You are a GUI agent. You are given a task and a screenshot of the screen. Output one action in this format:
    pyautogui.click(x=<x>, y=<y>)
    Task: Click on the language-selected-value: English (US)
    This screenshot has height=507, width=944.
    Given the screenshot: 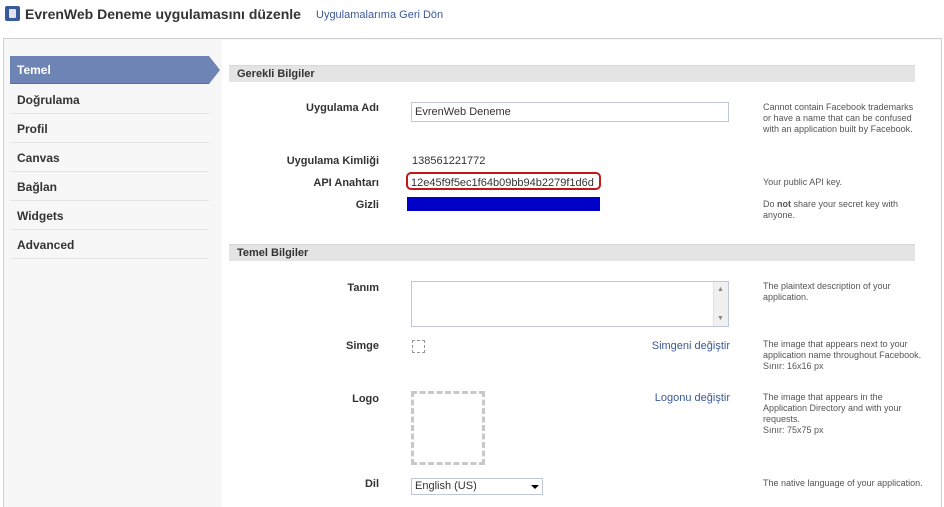 What is the action you would take?
    pyautogui.click(x=446, y=486)
    